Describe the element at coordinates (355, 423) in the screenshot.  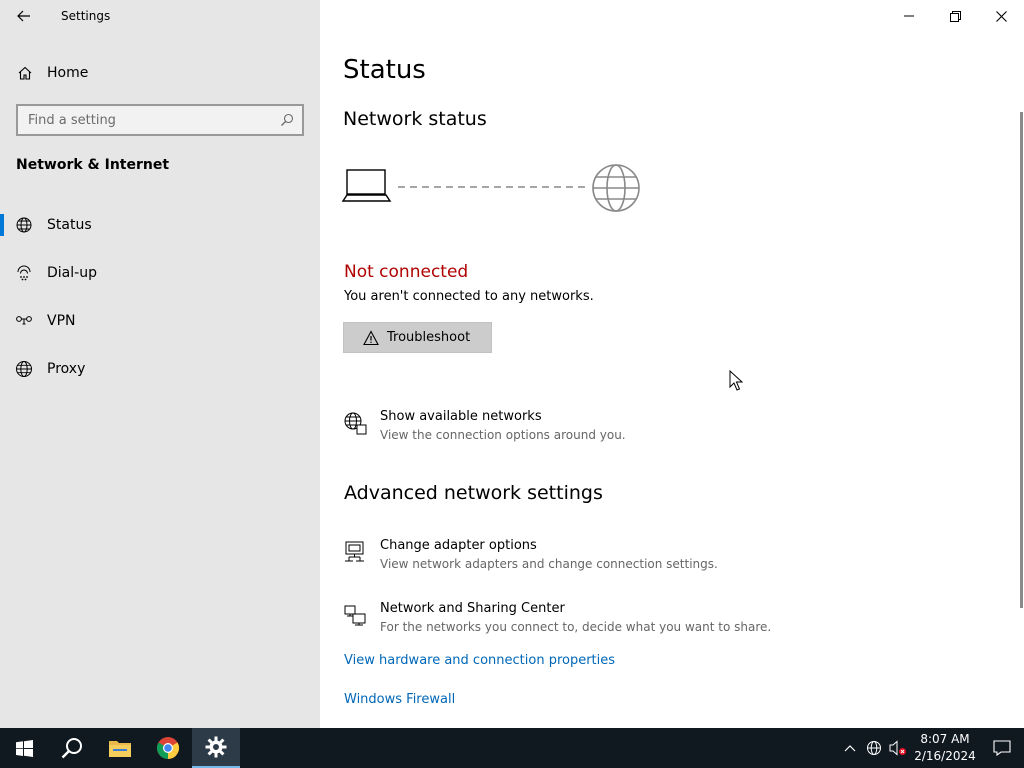
I see `network-globe-icon` at that location.